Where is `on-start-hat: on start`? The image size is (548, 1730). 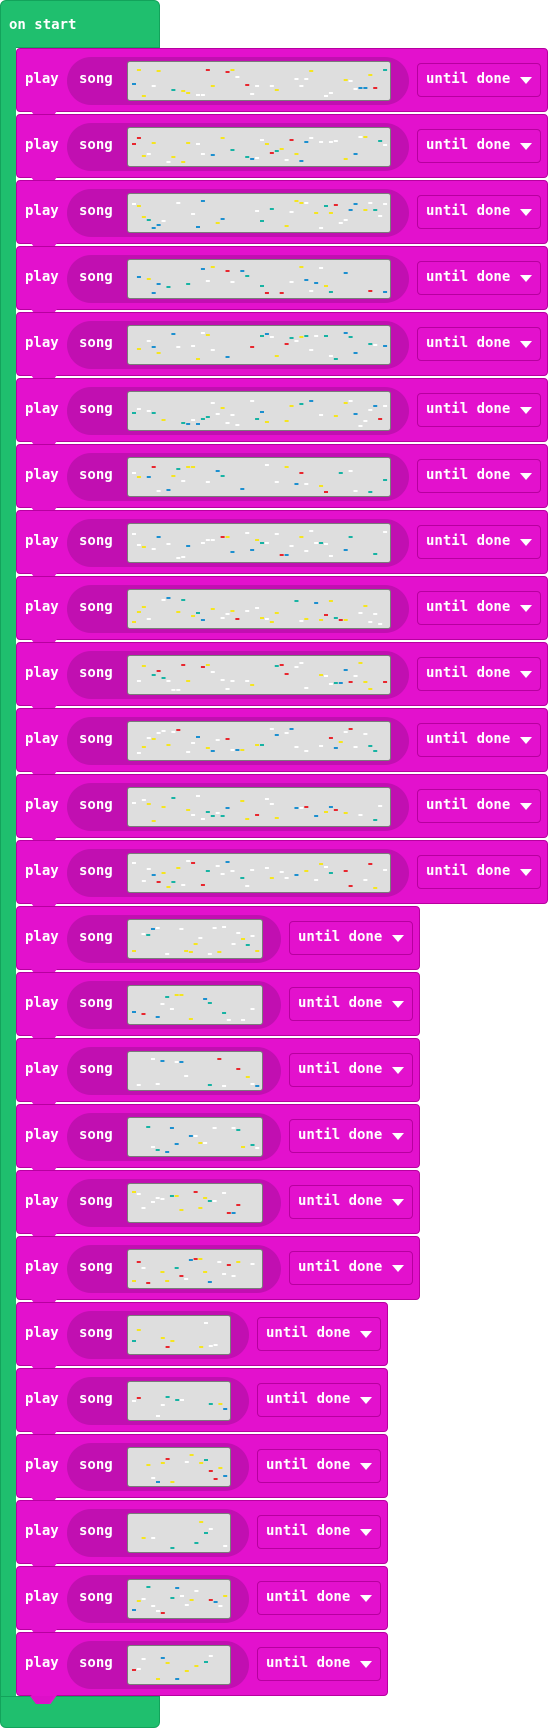 on-start-hat: on start is located at coordinates (80, 24).